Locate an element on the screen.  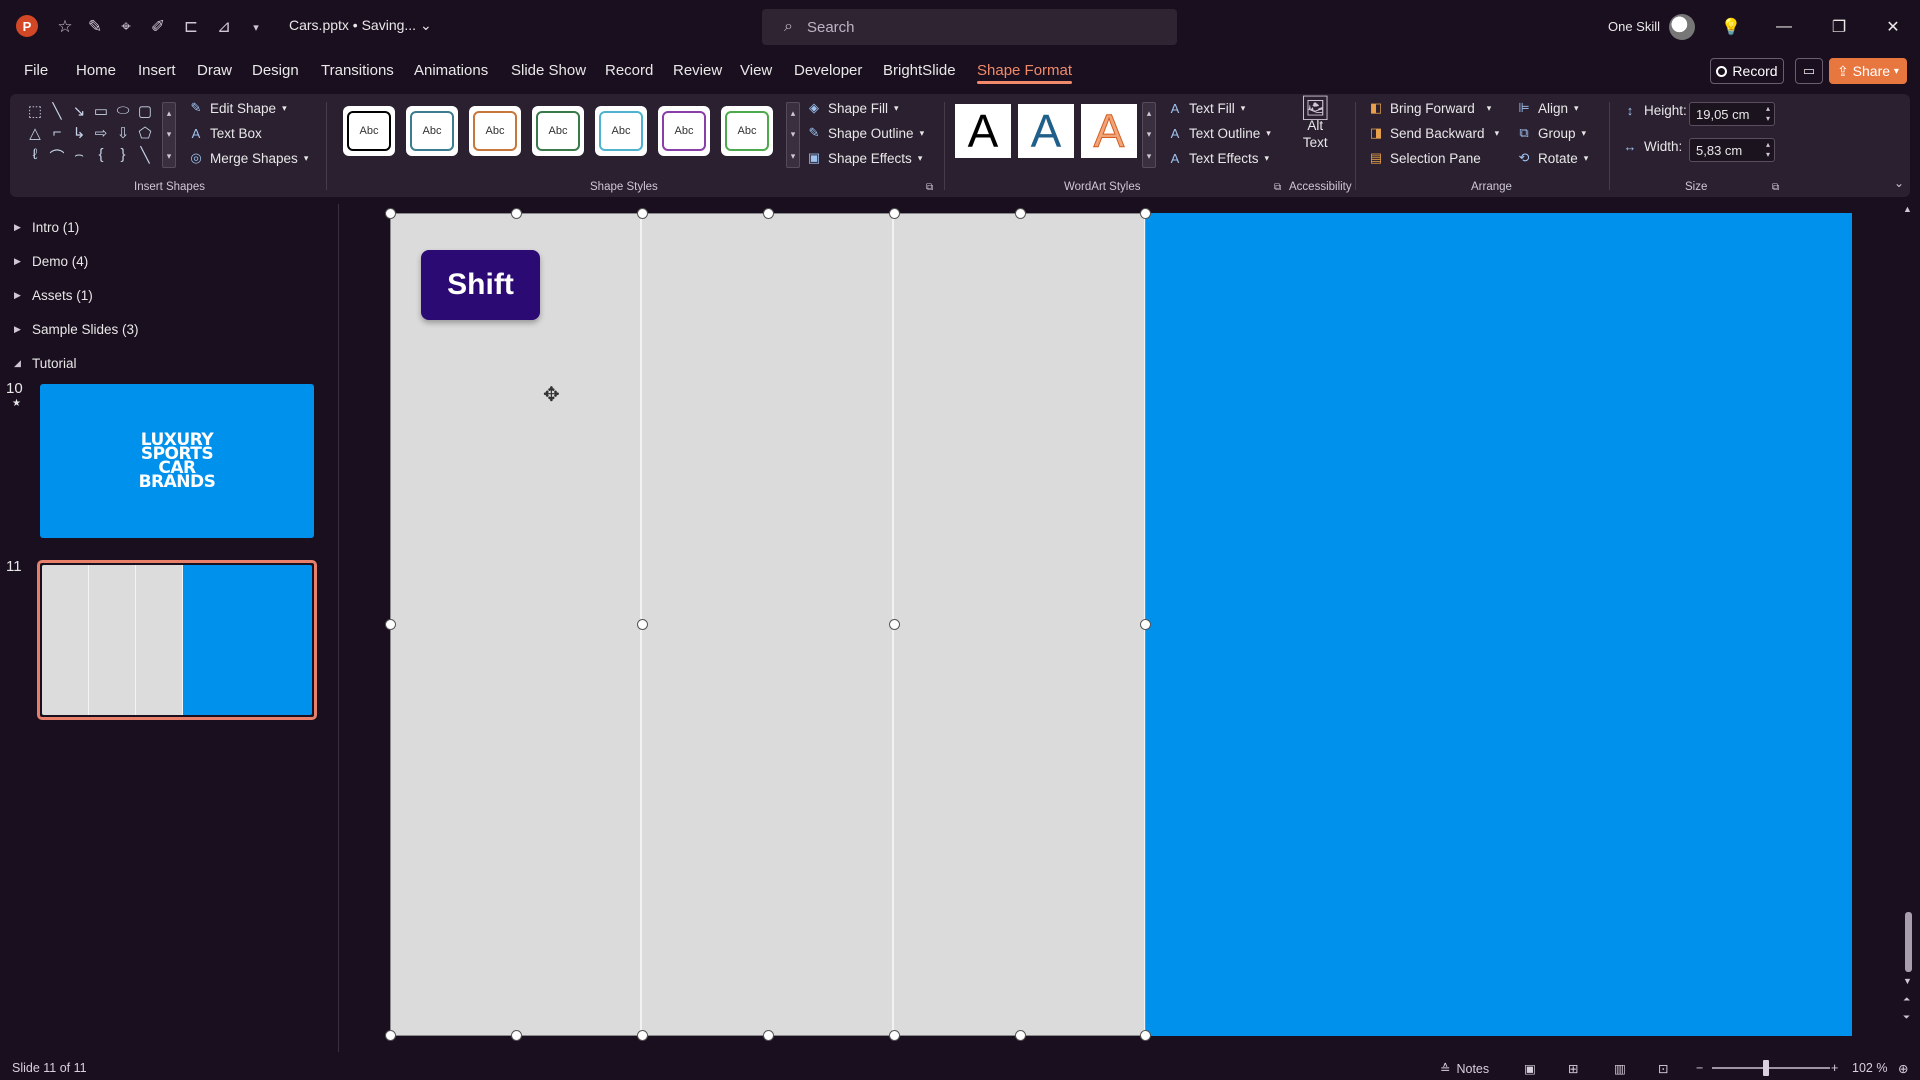
tab-review: Review is located at coordinates (697, 70).